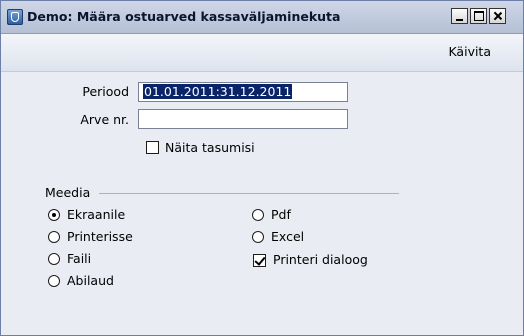 This screenshot has height=336, width=524. I want to click on toolbar: Käivita, so click(262, 53).